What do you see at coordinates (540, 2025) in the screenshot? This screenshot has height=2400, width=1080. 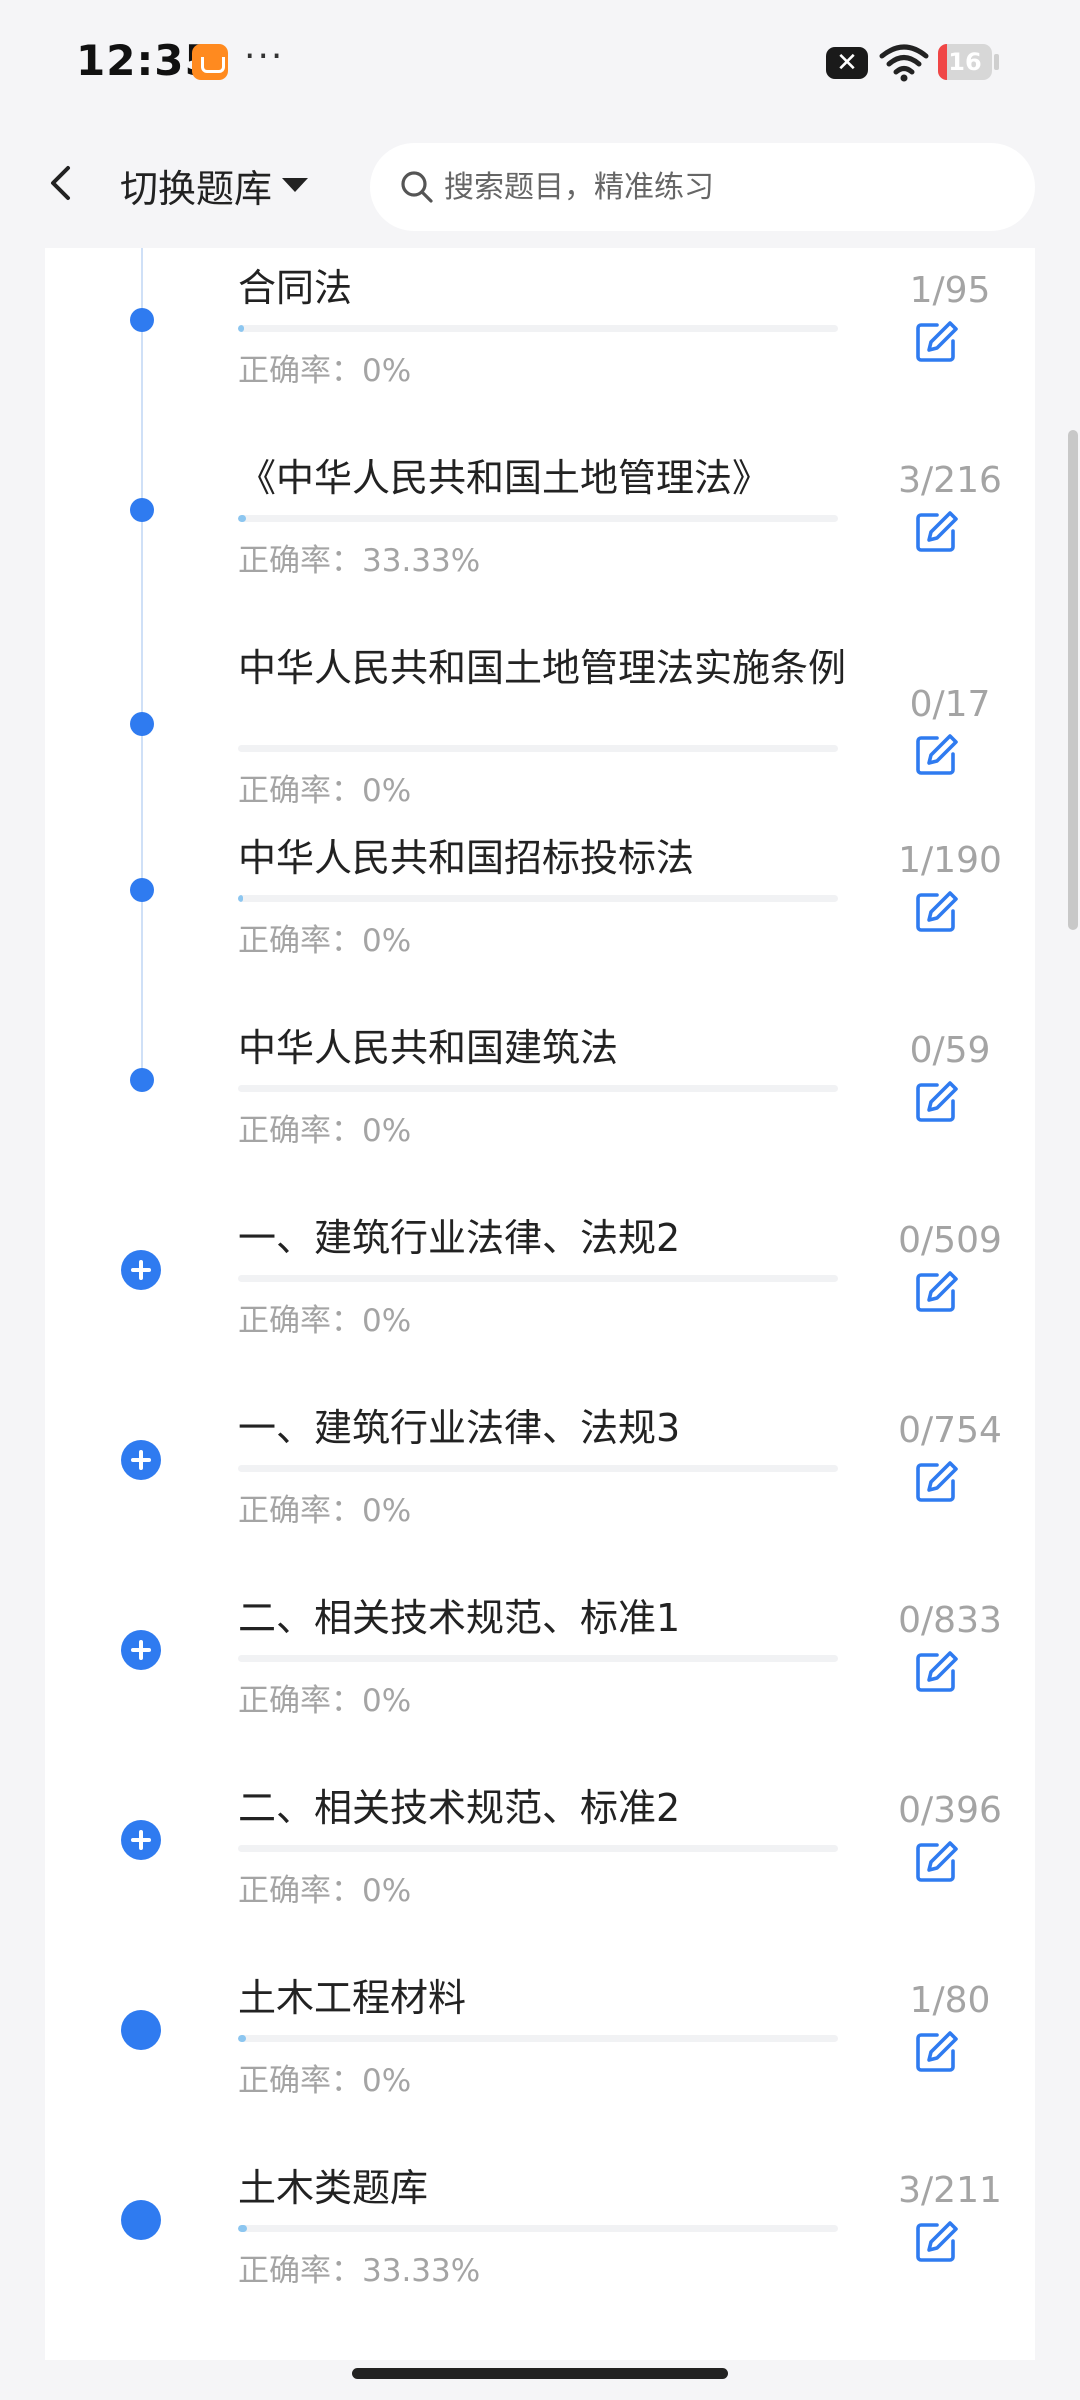 I see `list-item: 土木工程材料 正确率：0% 1/80` at bounding box center [540, 2025].